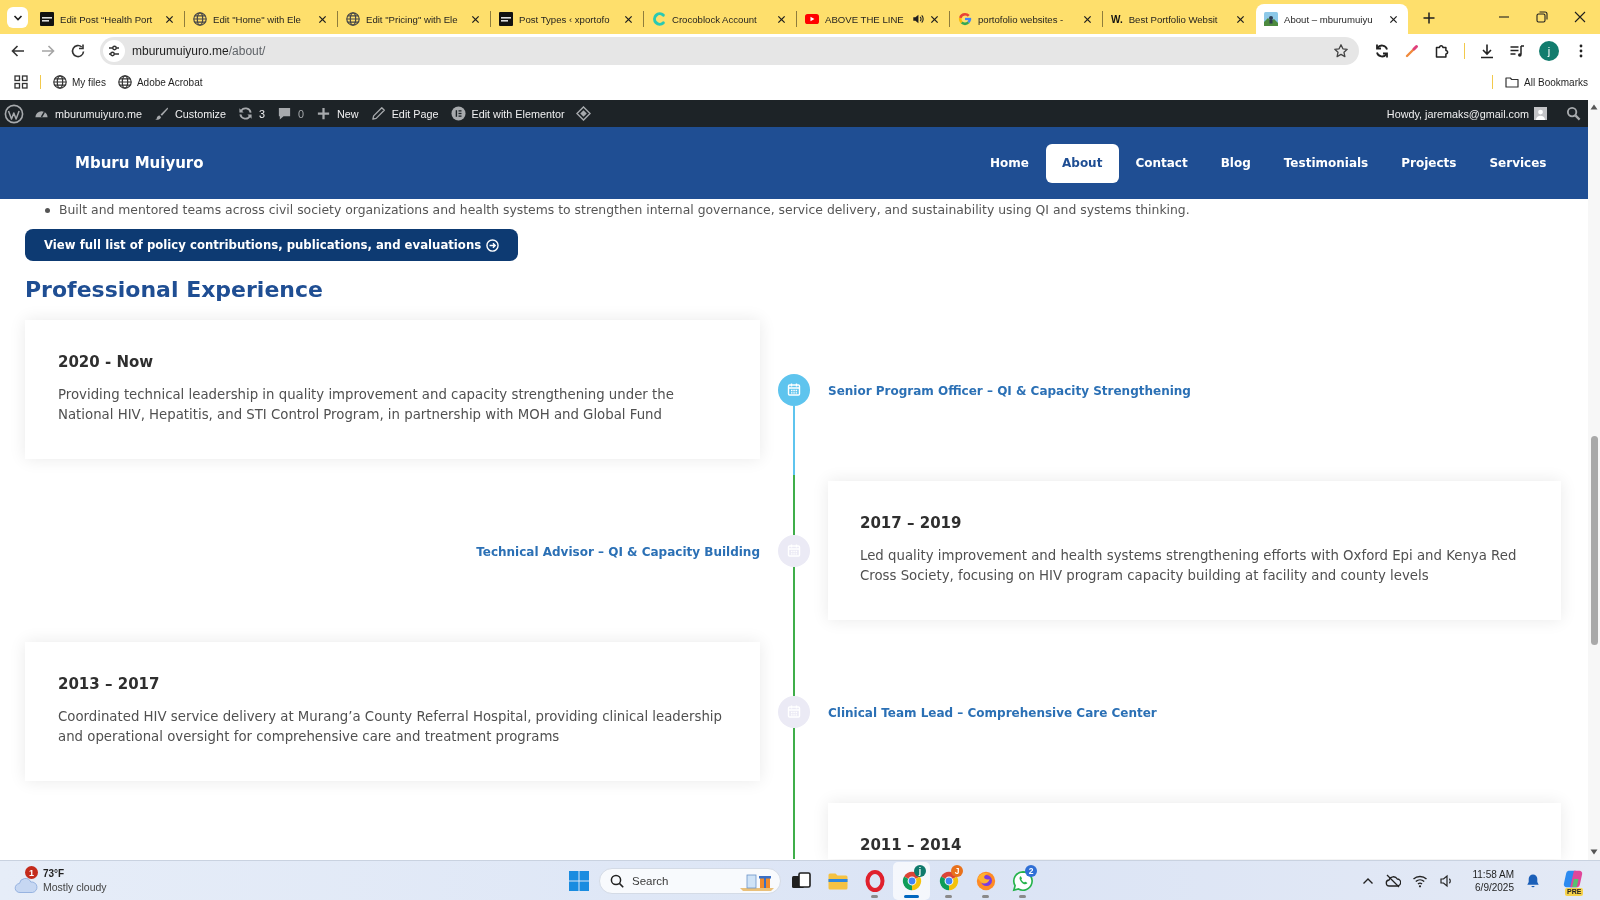 This screenshot has width=1600, height=900. Describe the element at coordinates (285, 113) in the screenshot. I see `comment-icon` at that location.